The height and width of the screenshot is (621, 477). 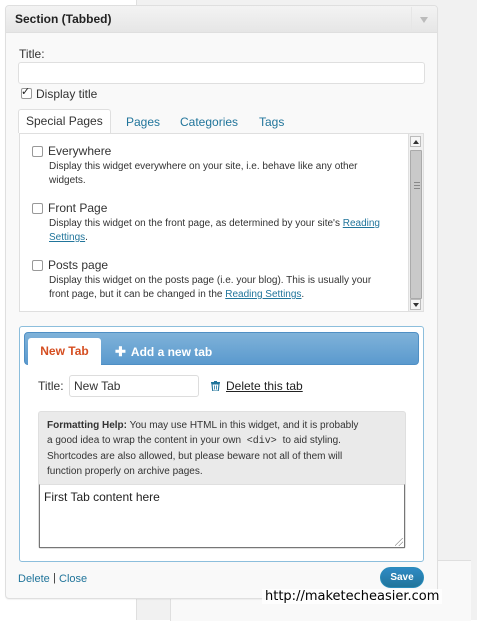 I want to click on arrow-down-icon, so click(x=416, y=305).